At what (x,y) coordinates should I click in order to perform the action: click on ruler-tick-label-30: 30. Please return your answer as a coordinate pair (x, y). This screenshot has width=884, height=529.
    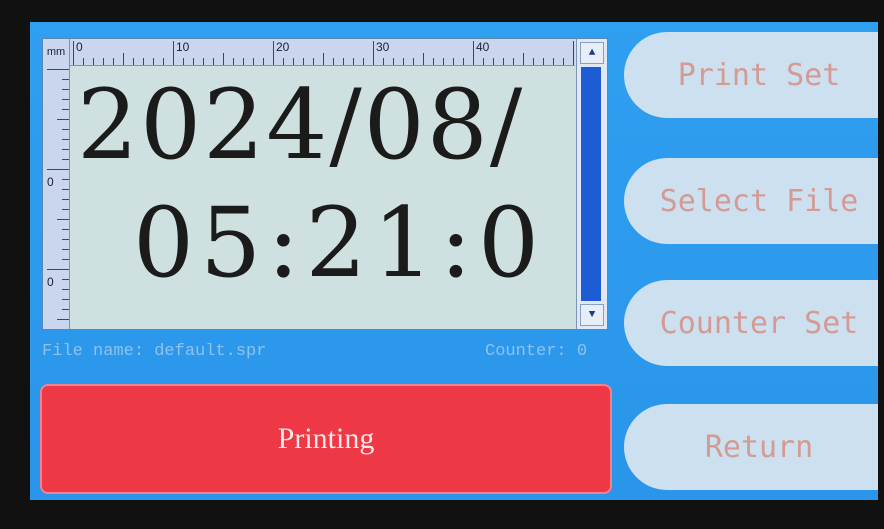
    Looking at the image, I should click on (383, 47).